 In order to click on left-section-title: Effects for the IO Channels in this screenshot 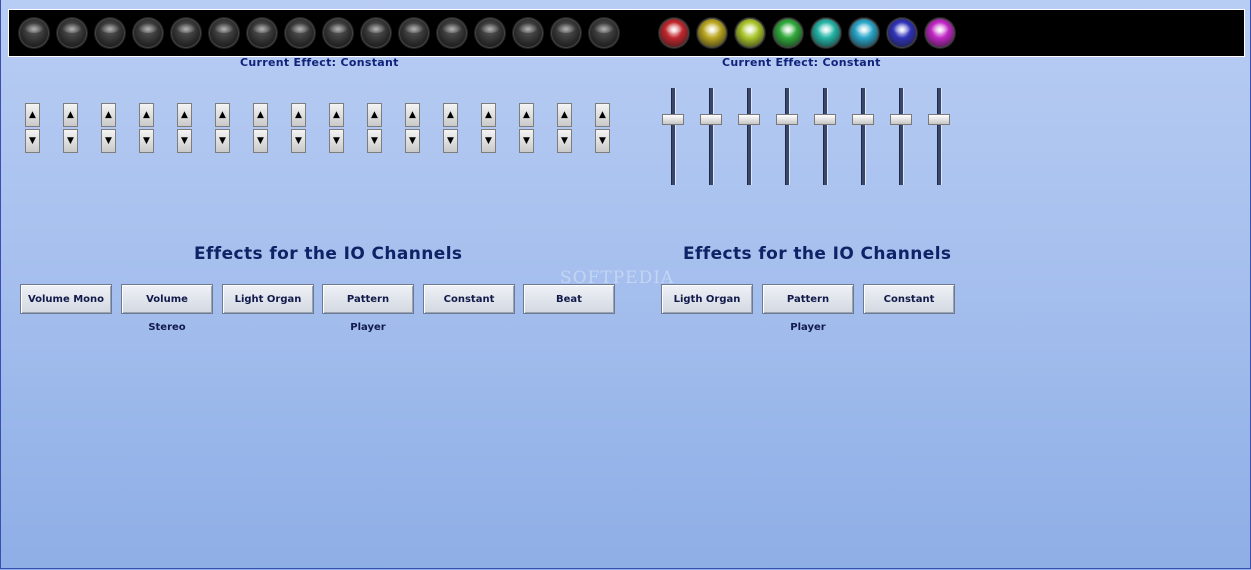, I will do `click(328, 254)`.